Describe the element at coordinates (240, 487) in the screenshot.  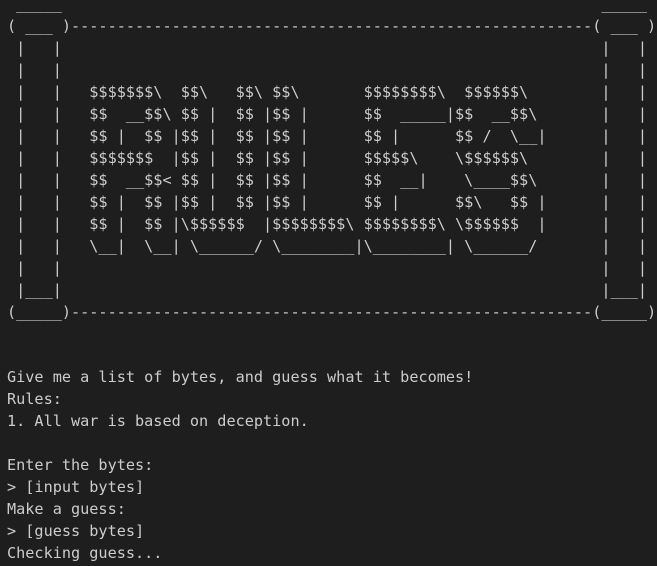
I see `input-bytes-line: > [input bytes]` at that location.